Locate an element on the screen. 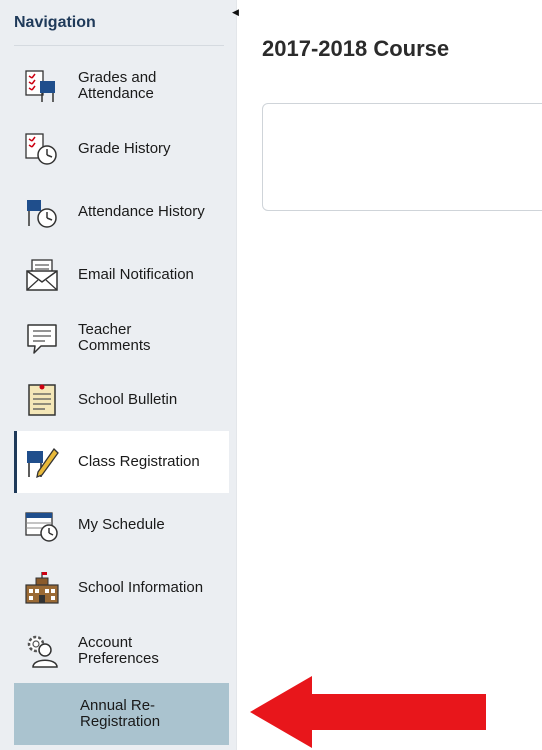 This screenshot has width=542, height=750. sidebar-item-label: Attendance History is located at coordinates (141, 211).